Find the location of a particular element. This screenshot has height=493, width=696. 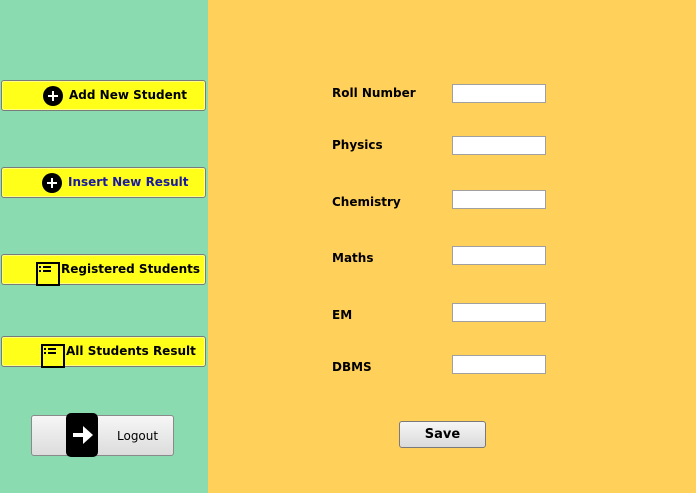

registered-students-label: Registered Students is located at coordinates (130, 269).